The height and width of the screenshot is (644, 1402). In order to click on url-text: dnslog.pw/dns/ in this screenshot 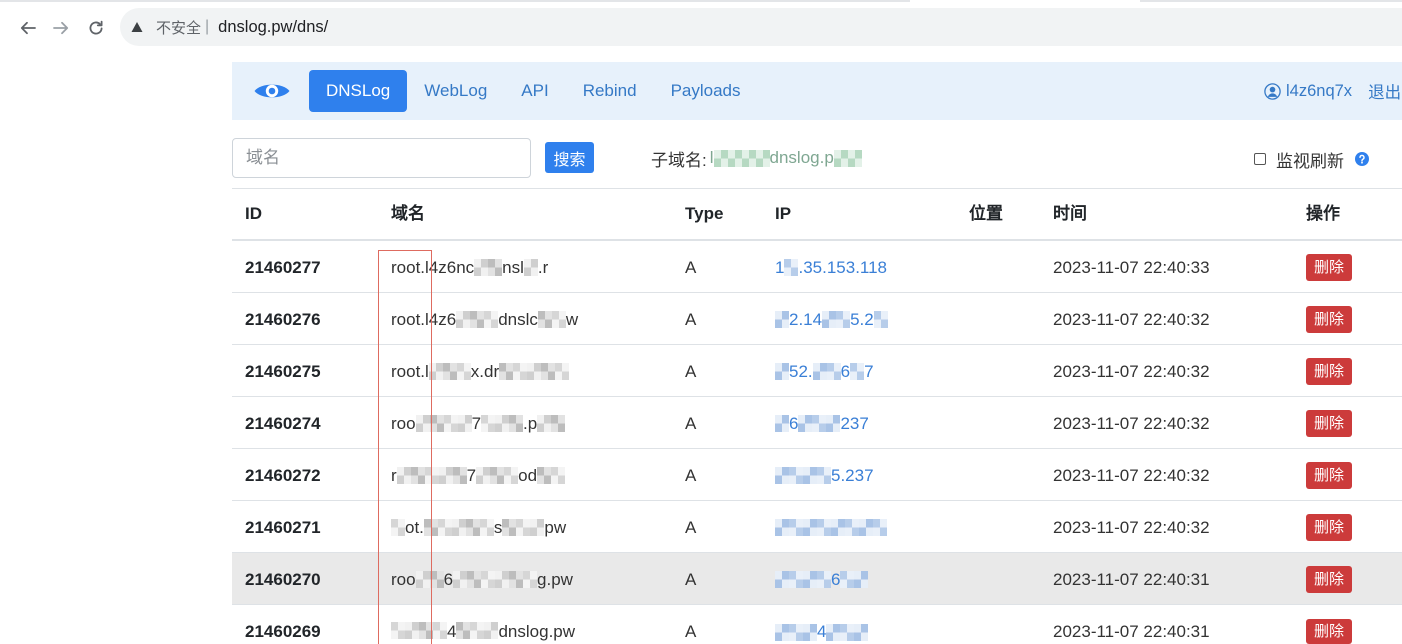, I will do `click(273, 27)`.